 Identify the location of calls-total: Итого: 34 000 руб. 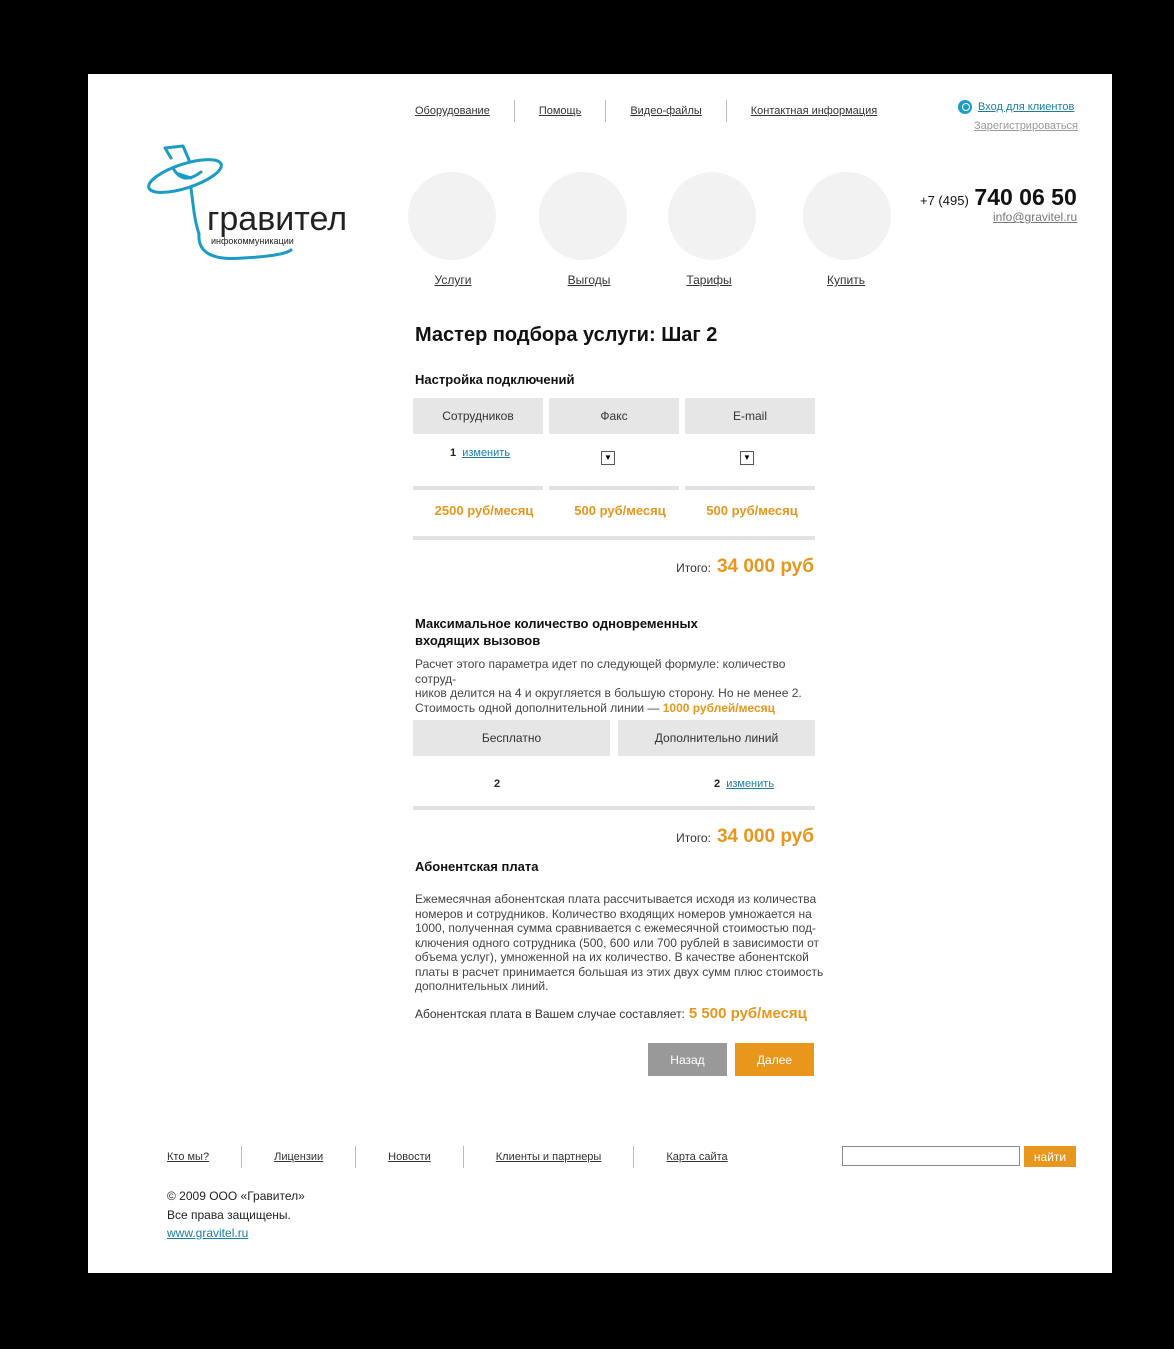
(745, 837).